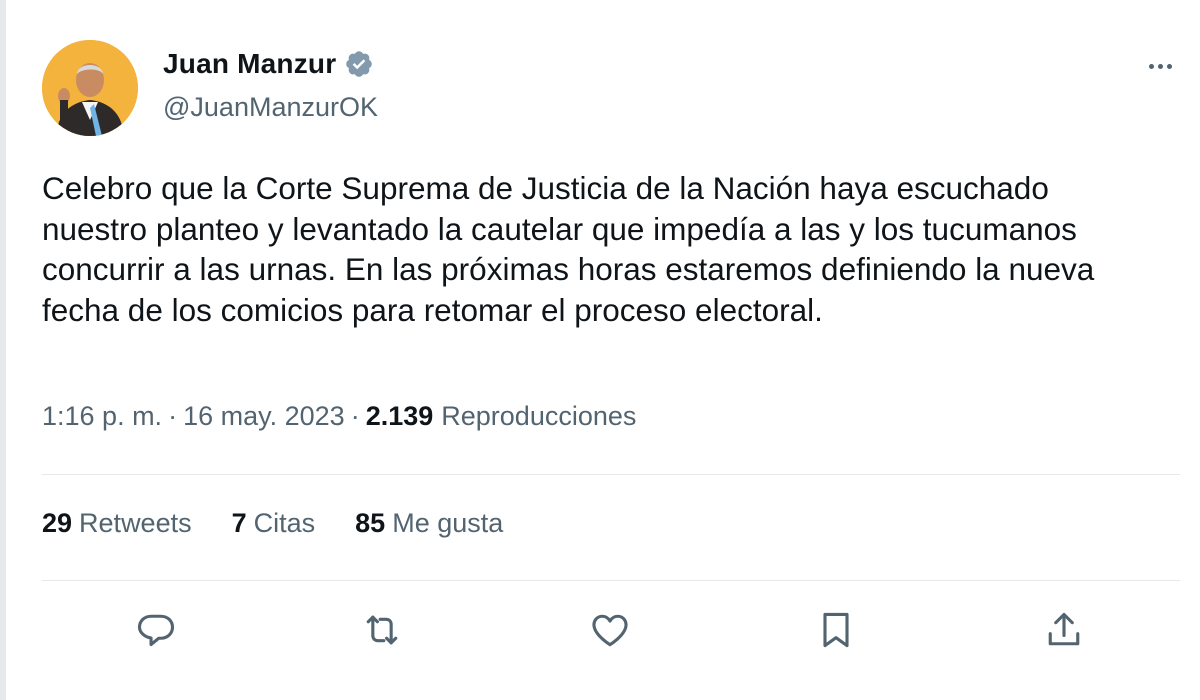 The image size is (1200, 700). Describe the element at coordinates (264, 416) in the screenshot. I see `tweet-date: 16 may. 2023` at that location.